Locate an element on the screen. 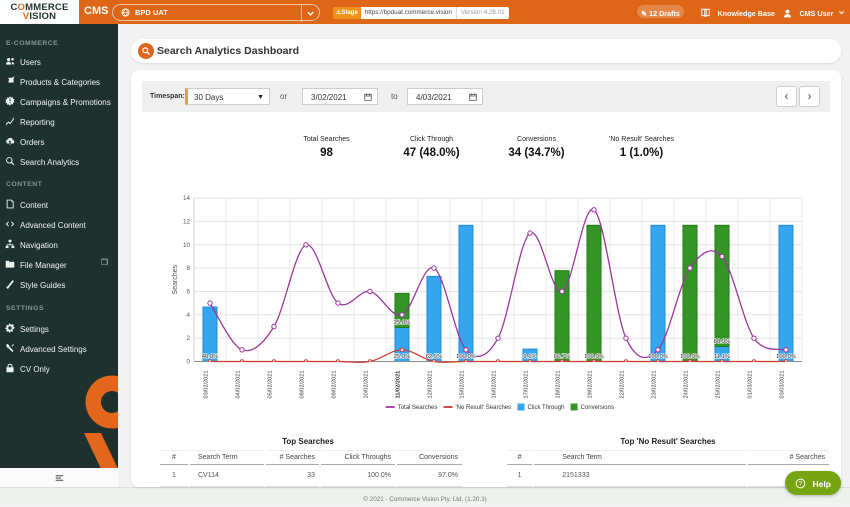 This screenshot has height=507, width=850. svg-text: 05/02/2021 is located at coordinates (270, 385).